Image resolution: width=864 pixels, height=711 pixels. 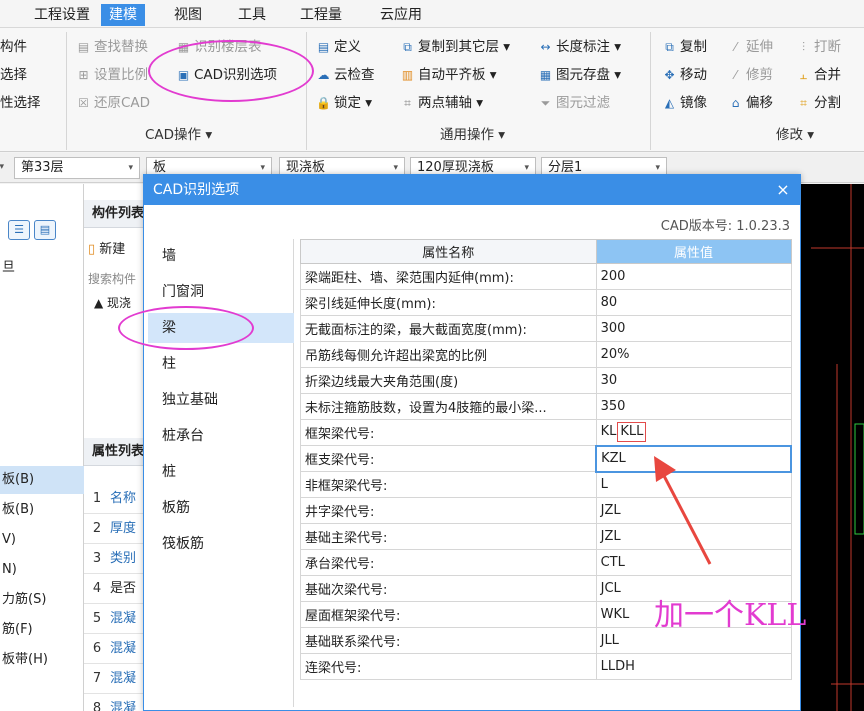 I want to click on ribbon-attr-select-button: 性选择, so click(x=20, y=103).